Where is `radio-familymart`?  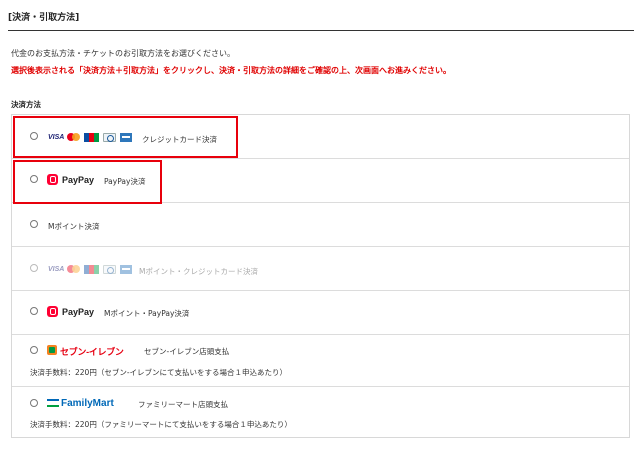 radio-familymart is located at coordinates (34, 403).